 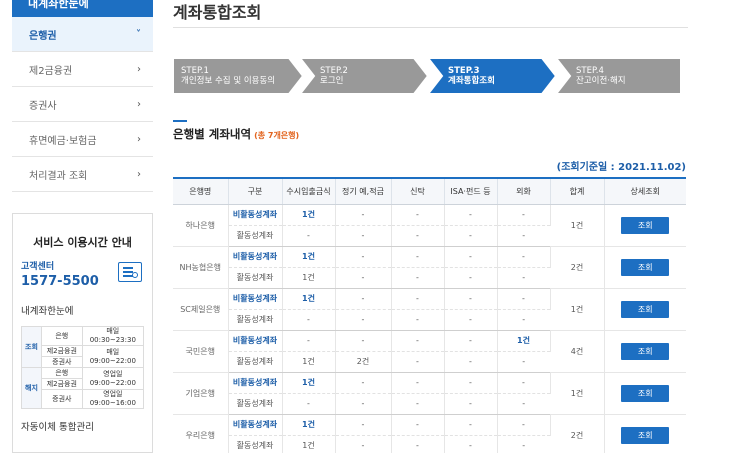 What do you see at coordinates (430, 27) in the screenshot?
I see `title-divider` at bounding box center [430, 27].